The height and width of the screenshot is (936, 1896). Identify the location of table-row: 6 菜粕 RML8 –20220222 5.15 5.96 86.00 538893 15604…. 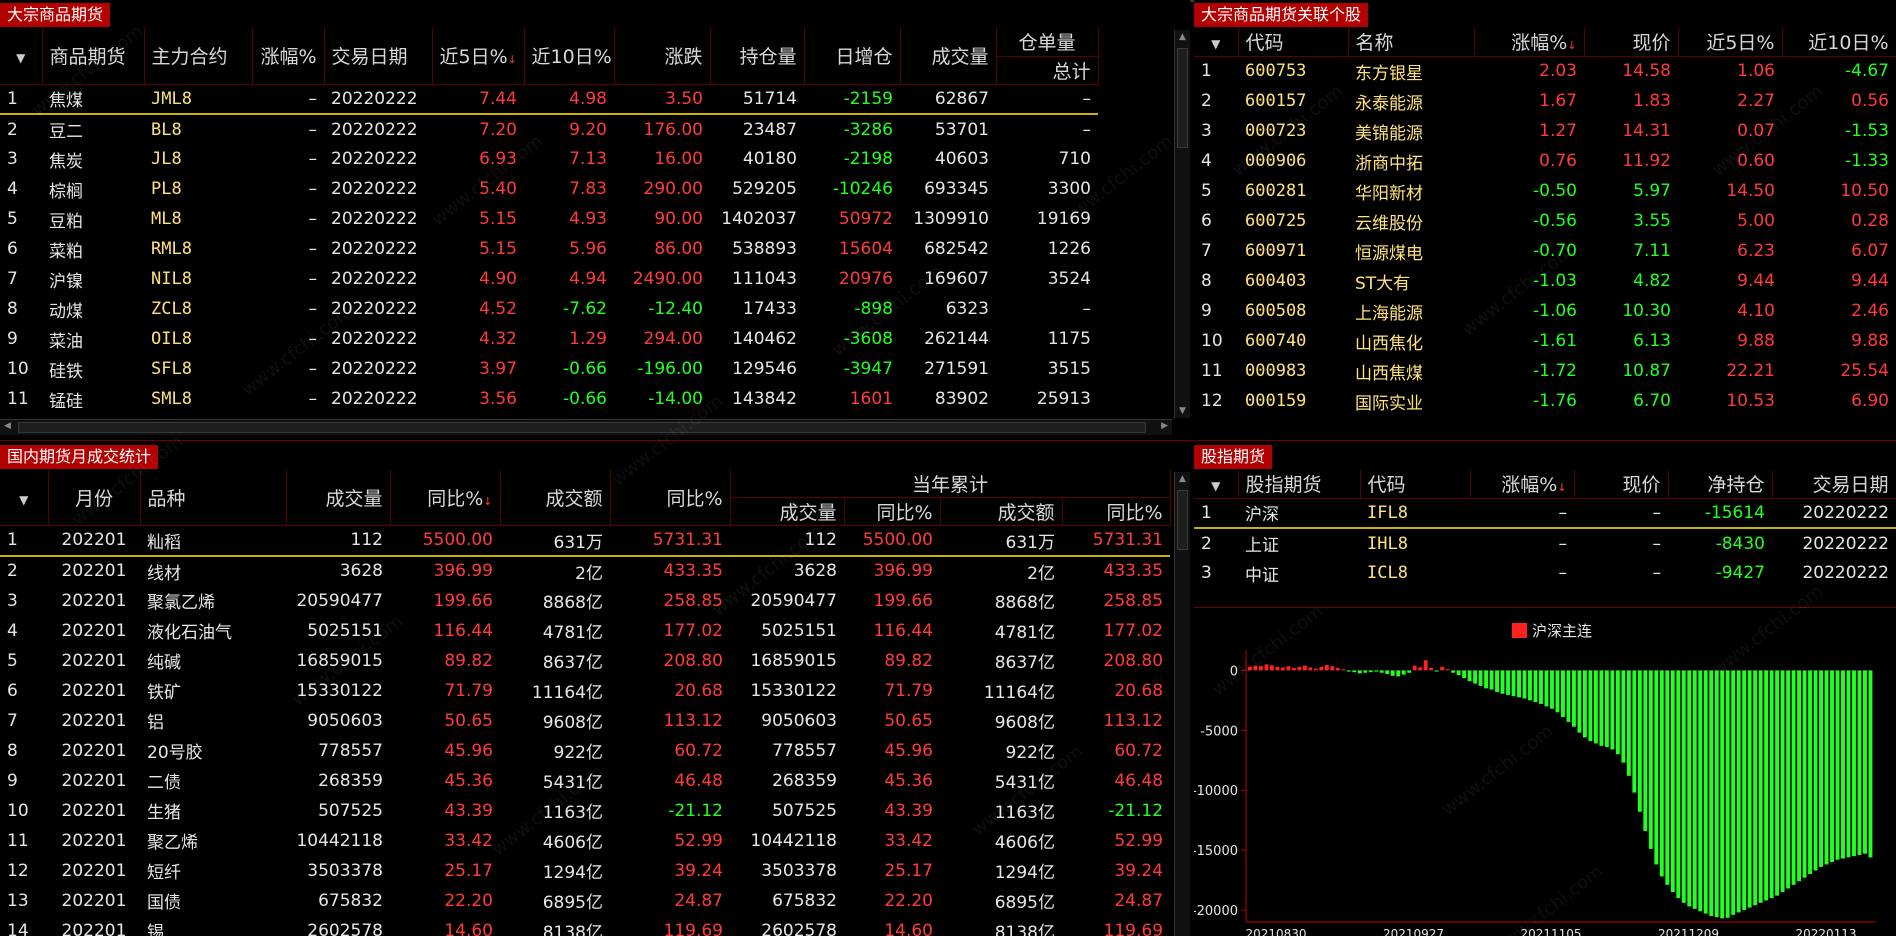
(549, 249).